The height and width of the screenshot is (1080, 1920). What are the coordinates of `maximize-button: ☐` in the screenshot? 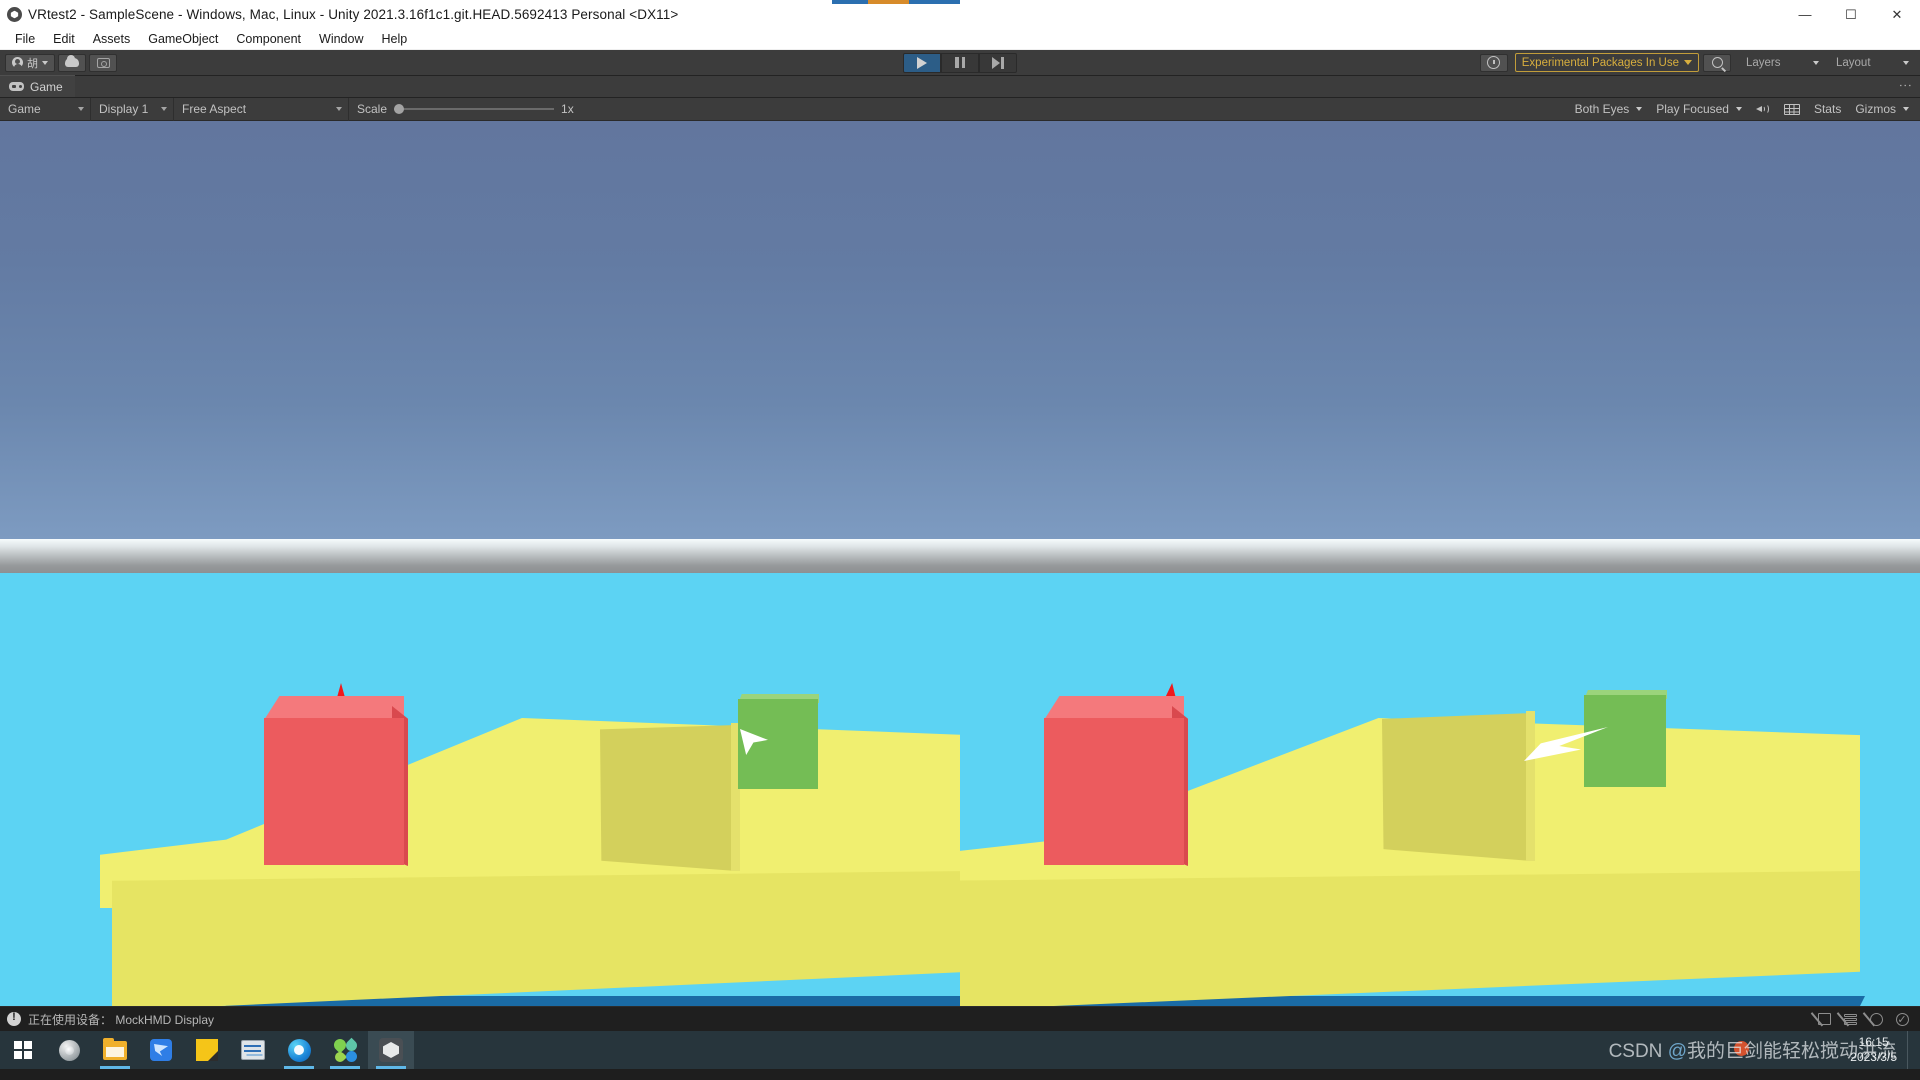 It's located at (1851, 14).